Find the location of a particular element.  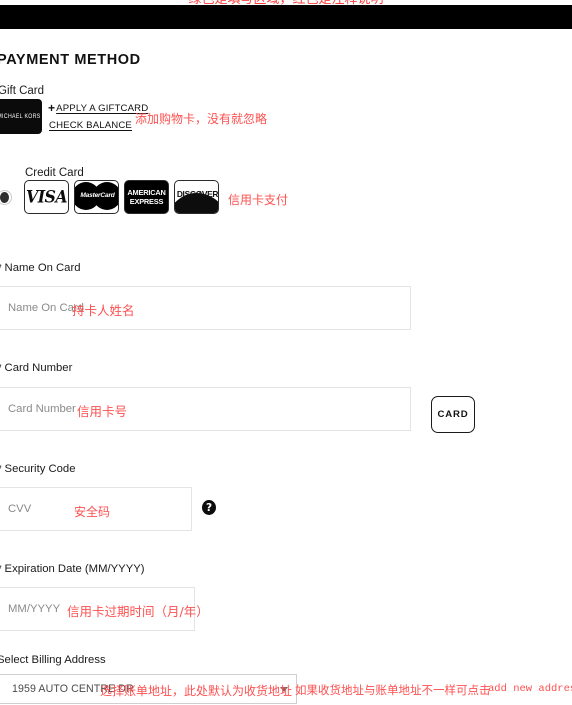

security-code-label-text: Security Code is located at coordinates (38, 469).